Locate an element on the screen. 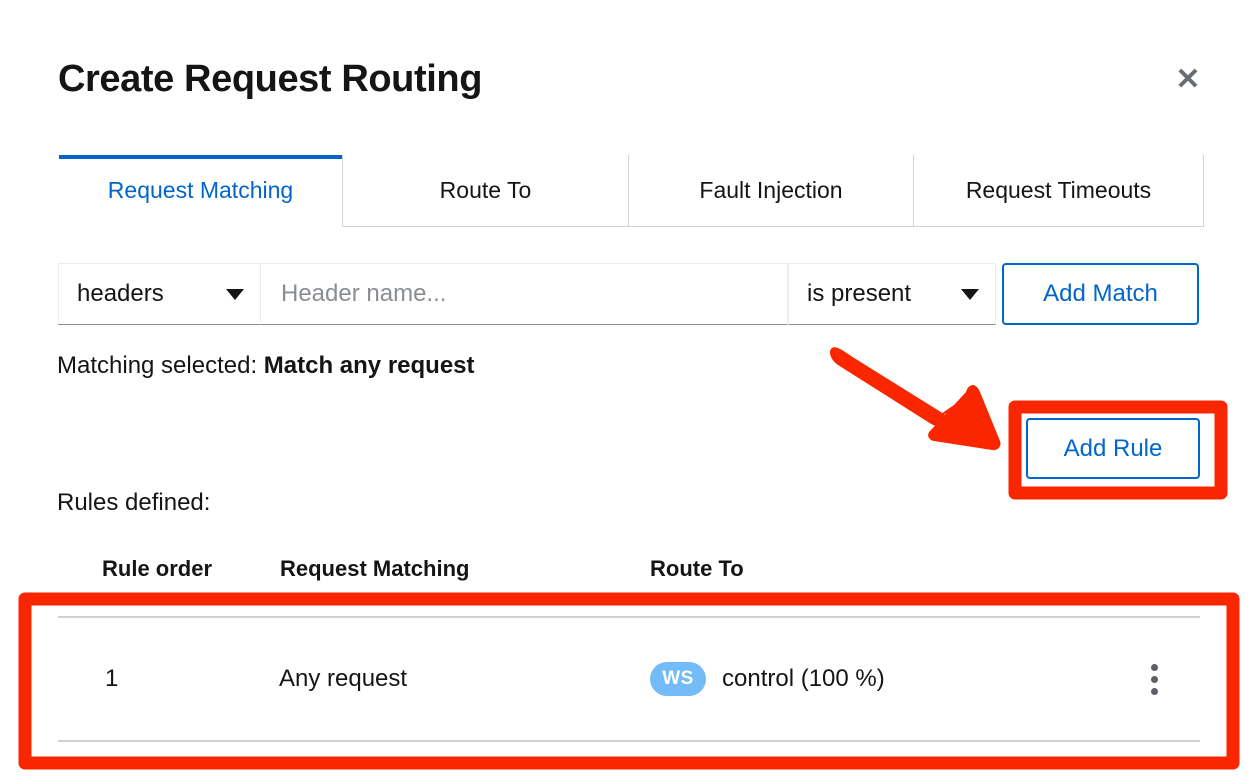  request-matching-form: headers is present Add Match is located at coordinates (628, 294).